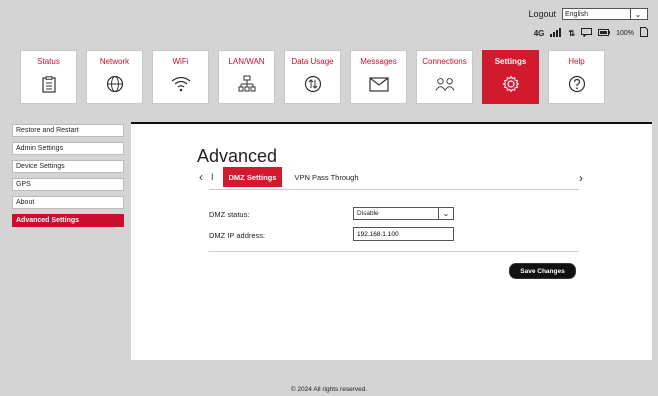 The image size is (658, 396). Describe the element at coordinates (403, 213) in the screenshot. I see `dmz-status-select: Disable ⌄` at that location.